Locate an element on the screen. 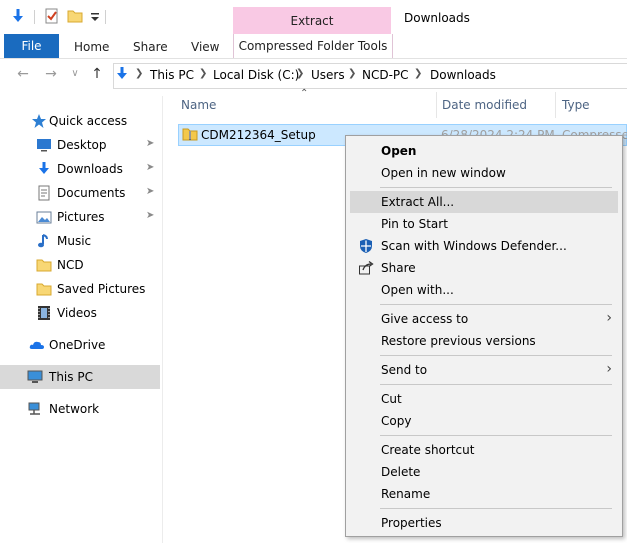 This screenshot has height=543, width=627. nav-item-videos: Videos is located at coordinates (80, 313).